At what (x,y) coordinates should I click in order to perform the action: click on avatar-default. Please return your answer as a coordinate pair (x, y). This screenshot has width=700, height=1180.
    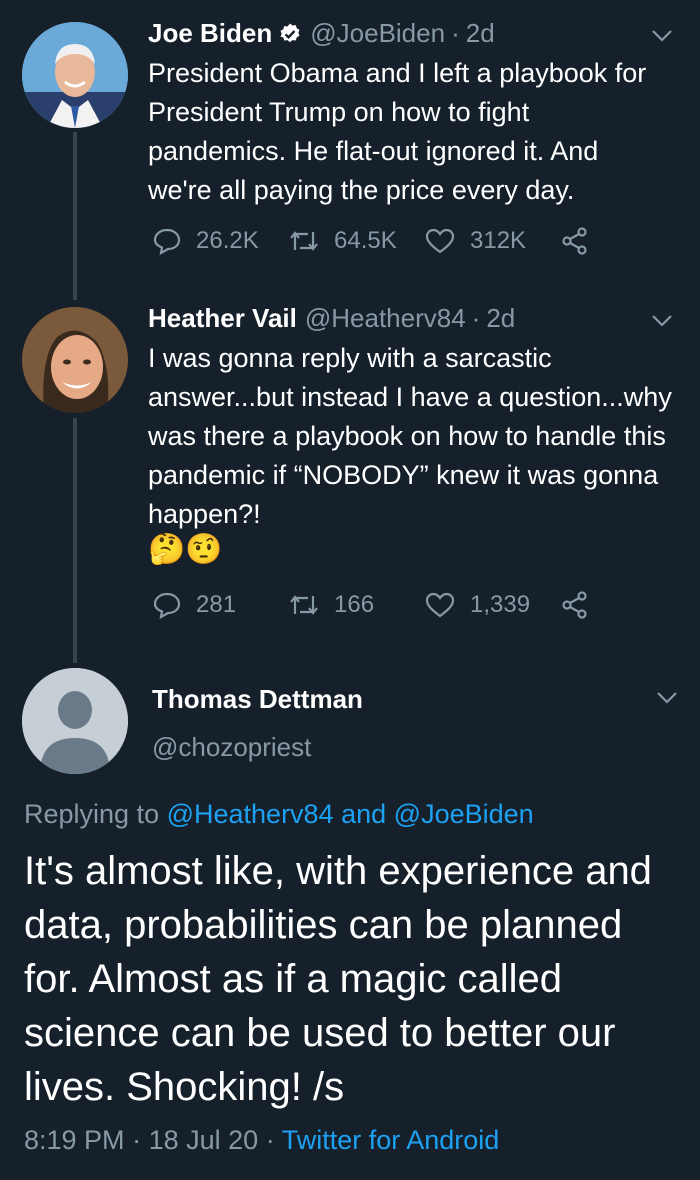
    Looking at the image, I should click on (75, 721).